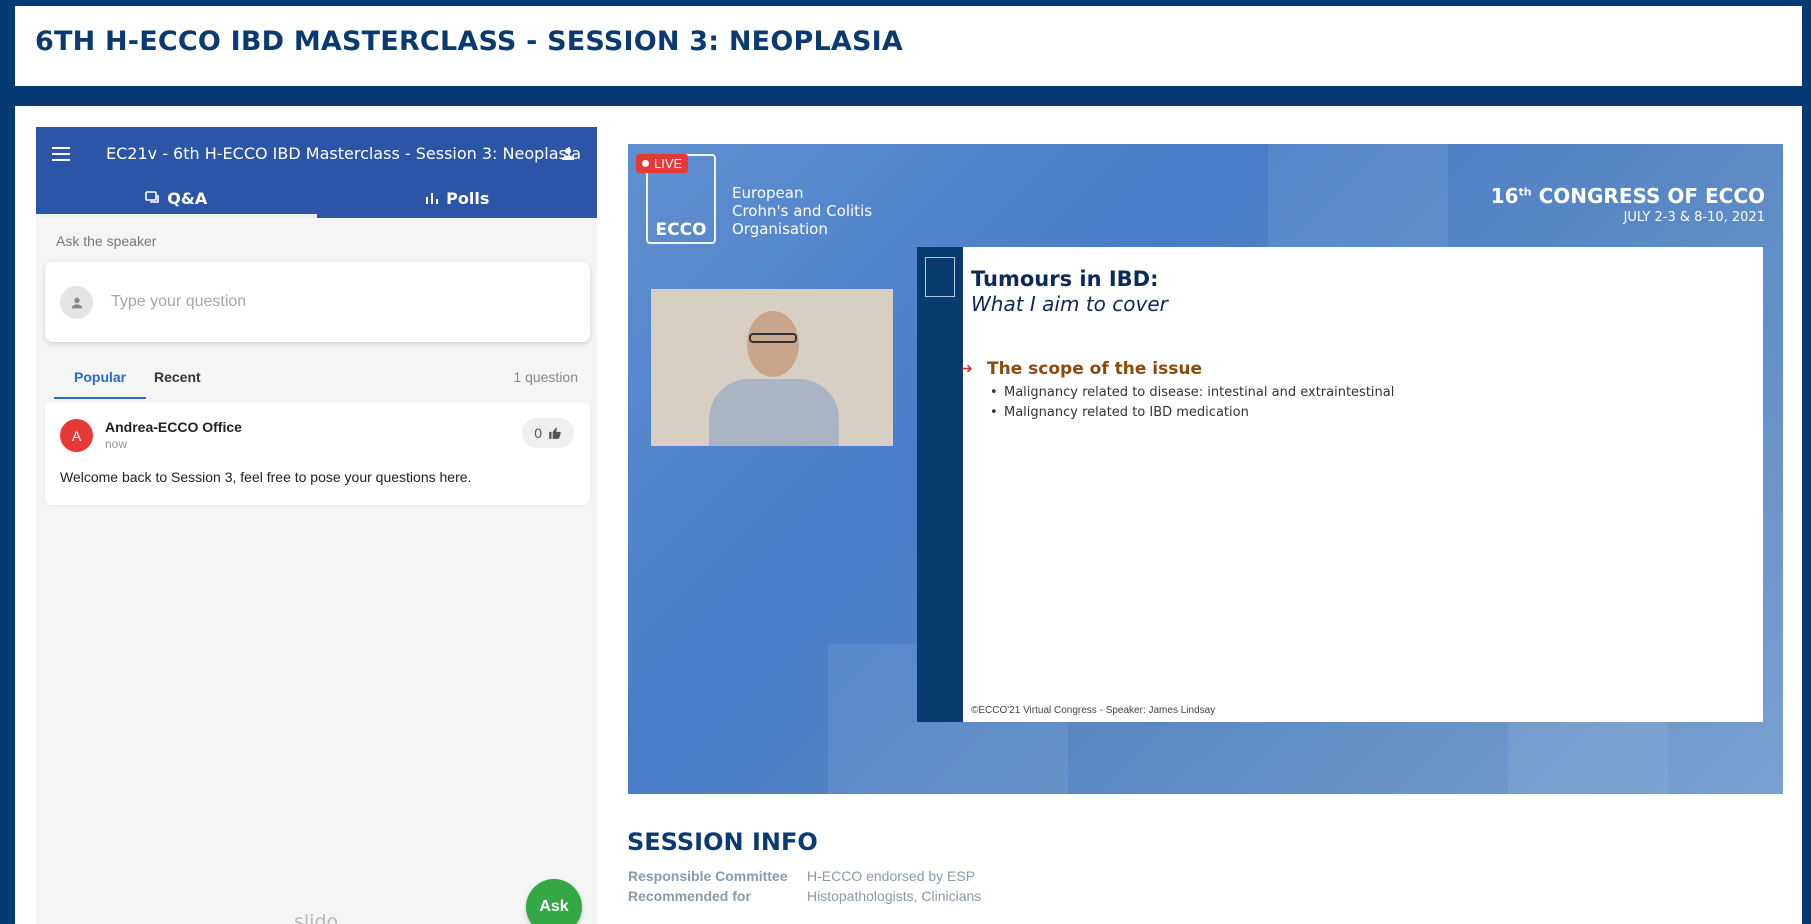  I want to click on congress-suffix: th, so click(1525, 192).